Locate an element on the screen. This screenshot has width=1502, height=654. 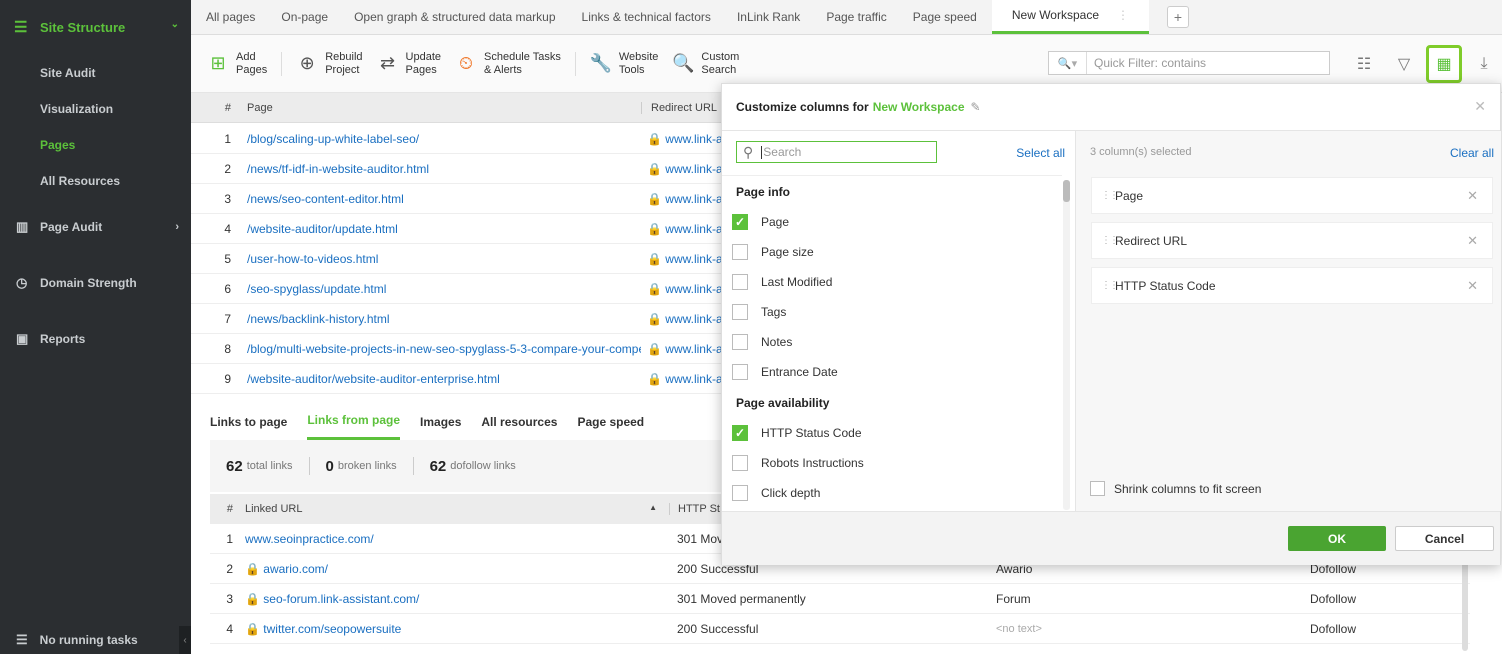
shrink-columns-option: Shrink columns to fit screen is located at coordinates (1175, 488).